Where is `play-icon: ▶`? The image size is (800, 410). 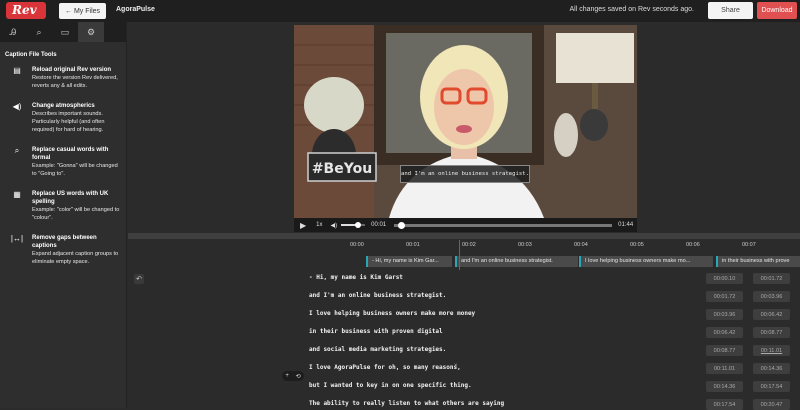
play-icon: ▶ is located at coordinates (303, 225).